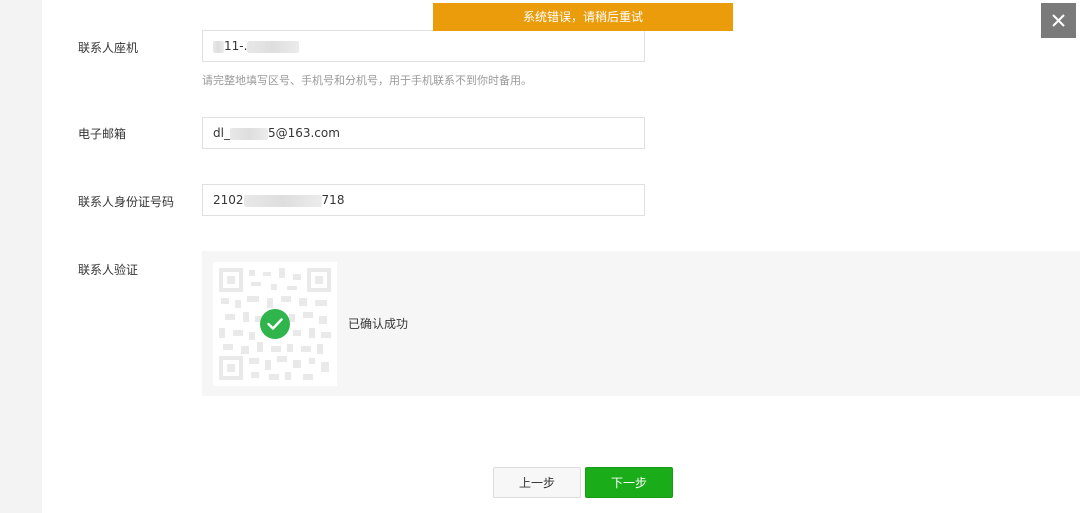  What do you see at coordinates (221, 133) in the screenshot?
I see `email-value-prefix: dl_` at bounding box center [221, 133].